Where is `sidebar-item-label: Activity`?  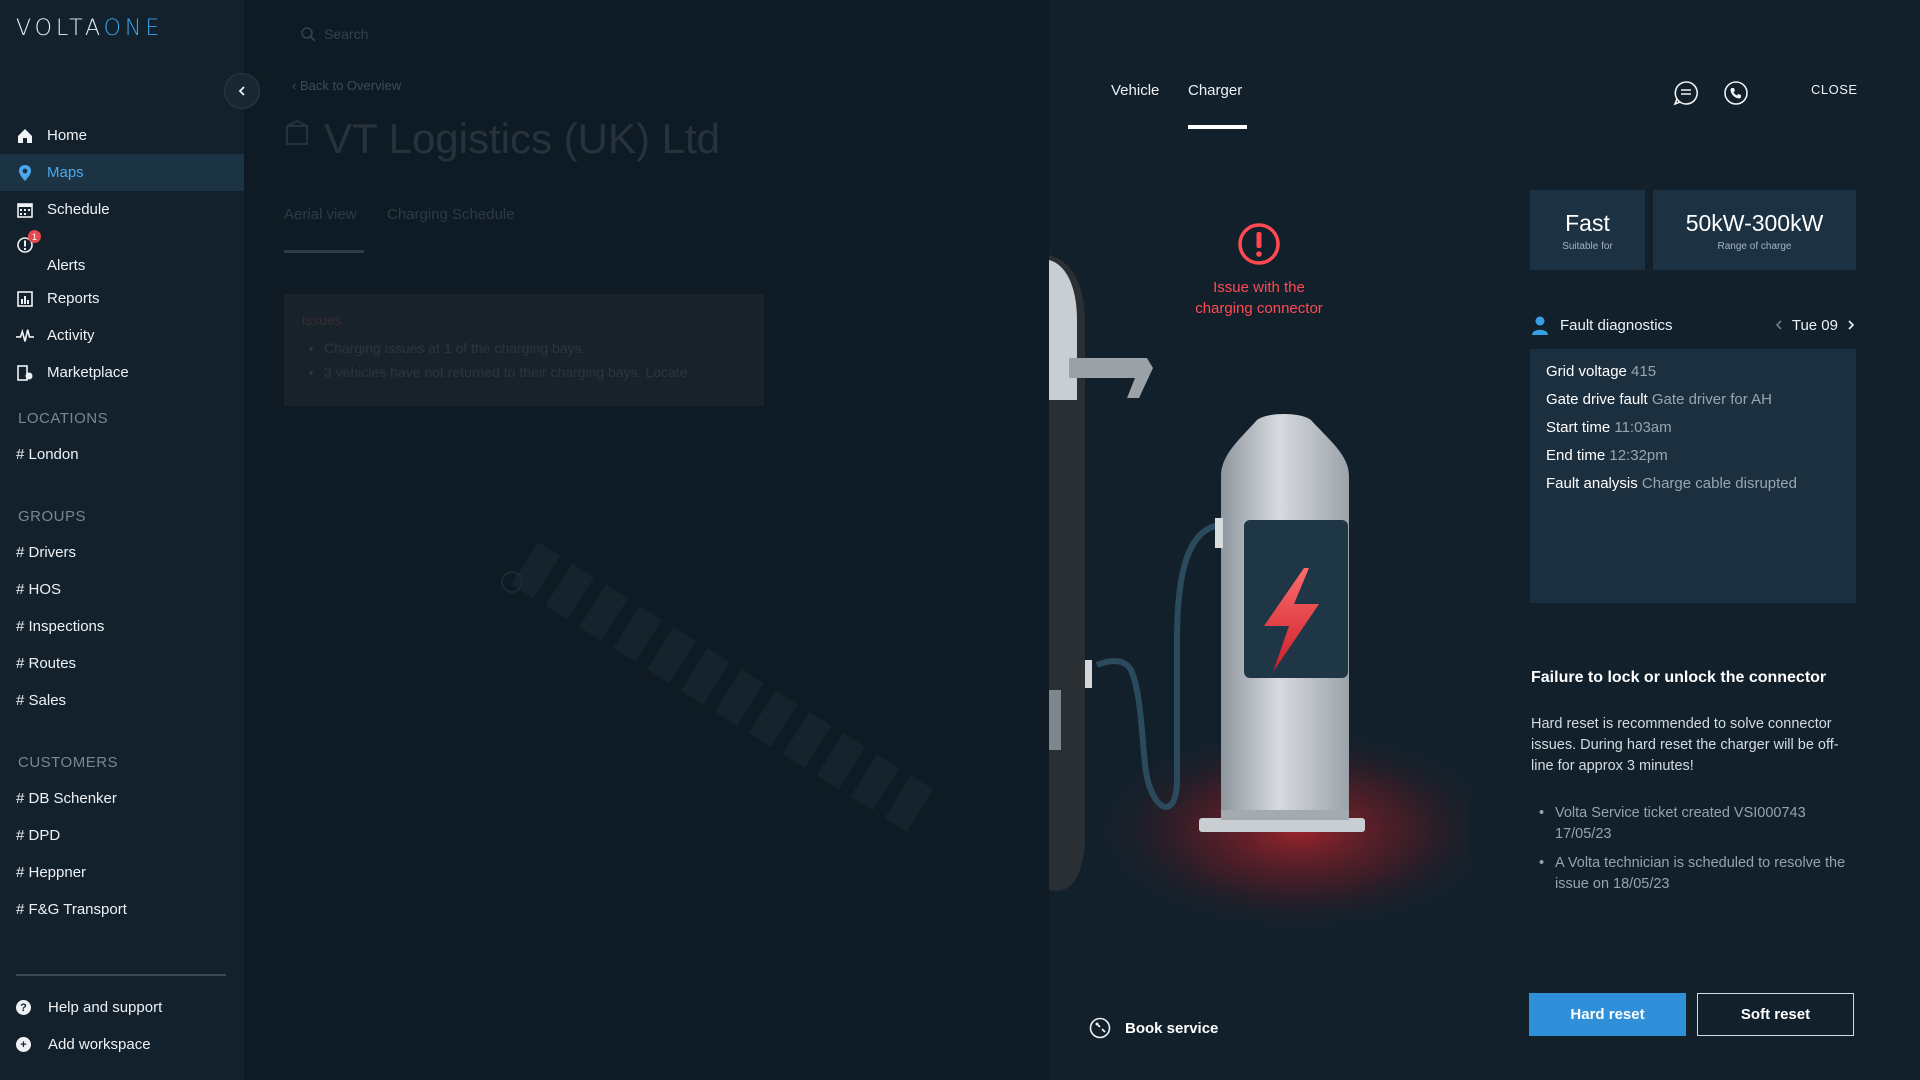 sidebar-item-label: Activity is located at coordinates (71, 335).